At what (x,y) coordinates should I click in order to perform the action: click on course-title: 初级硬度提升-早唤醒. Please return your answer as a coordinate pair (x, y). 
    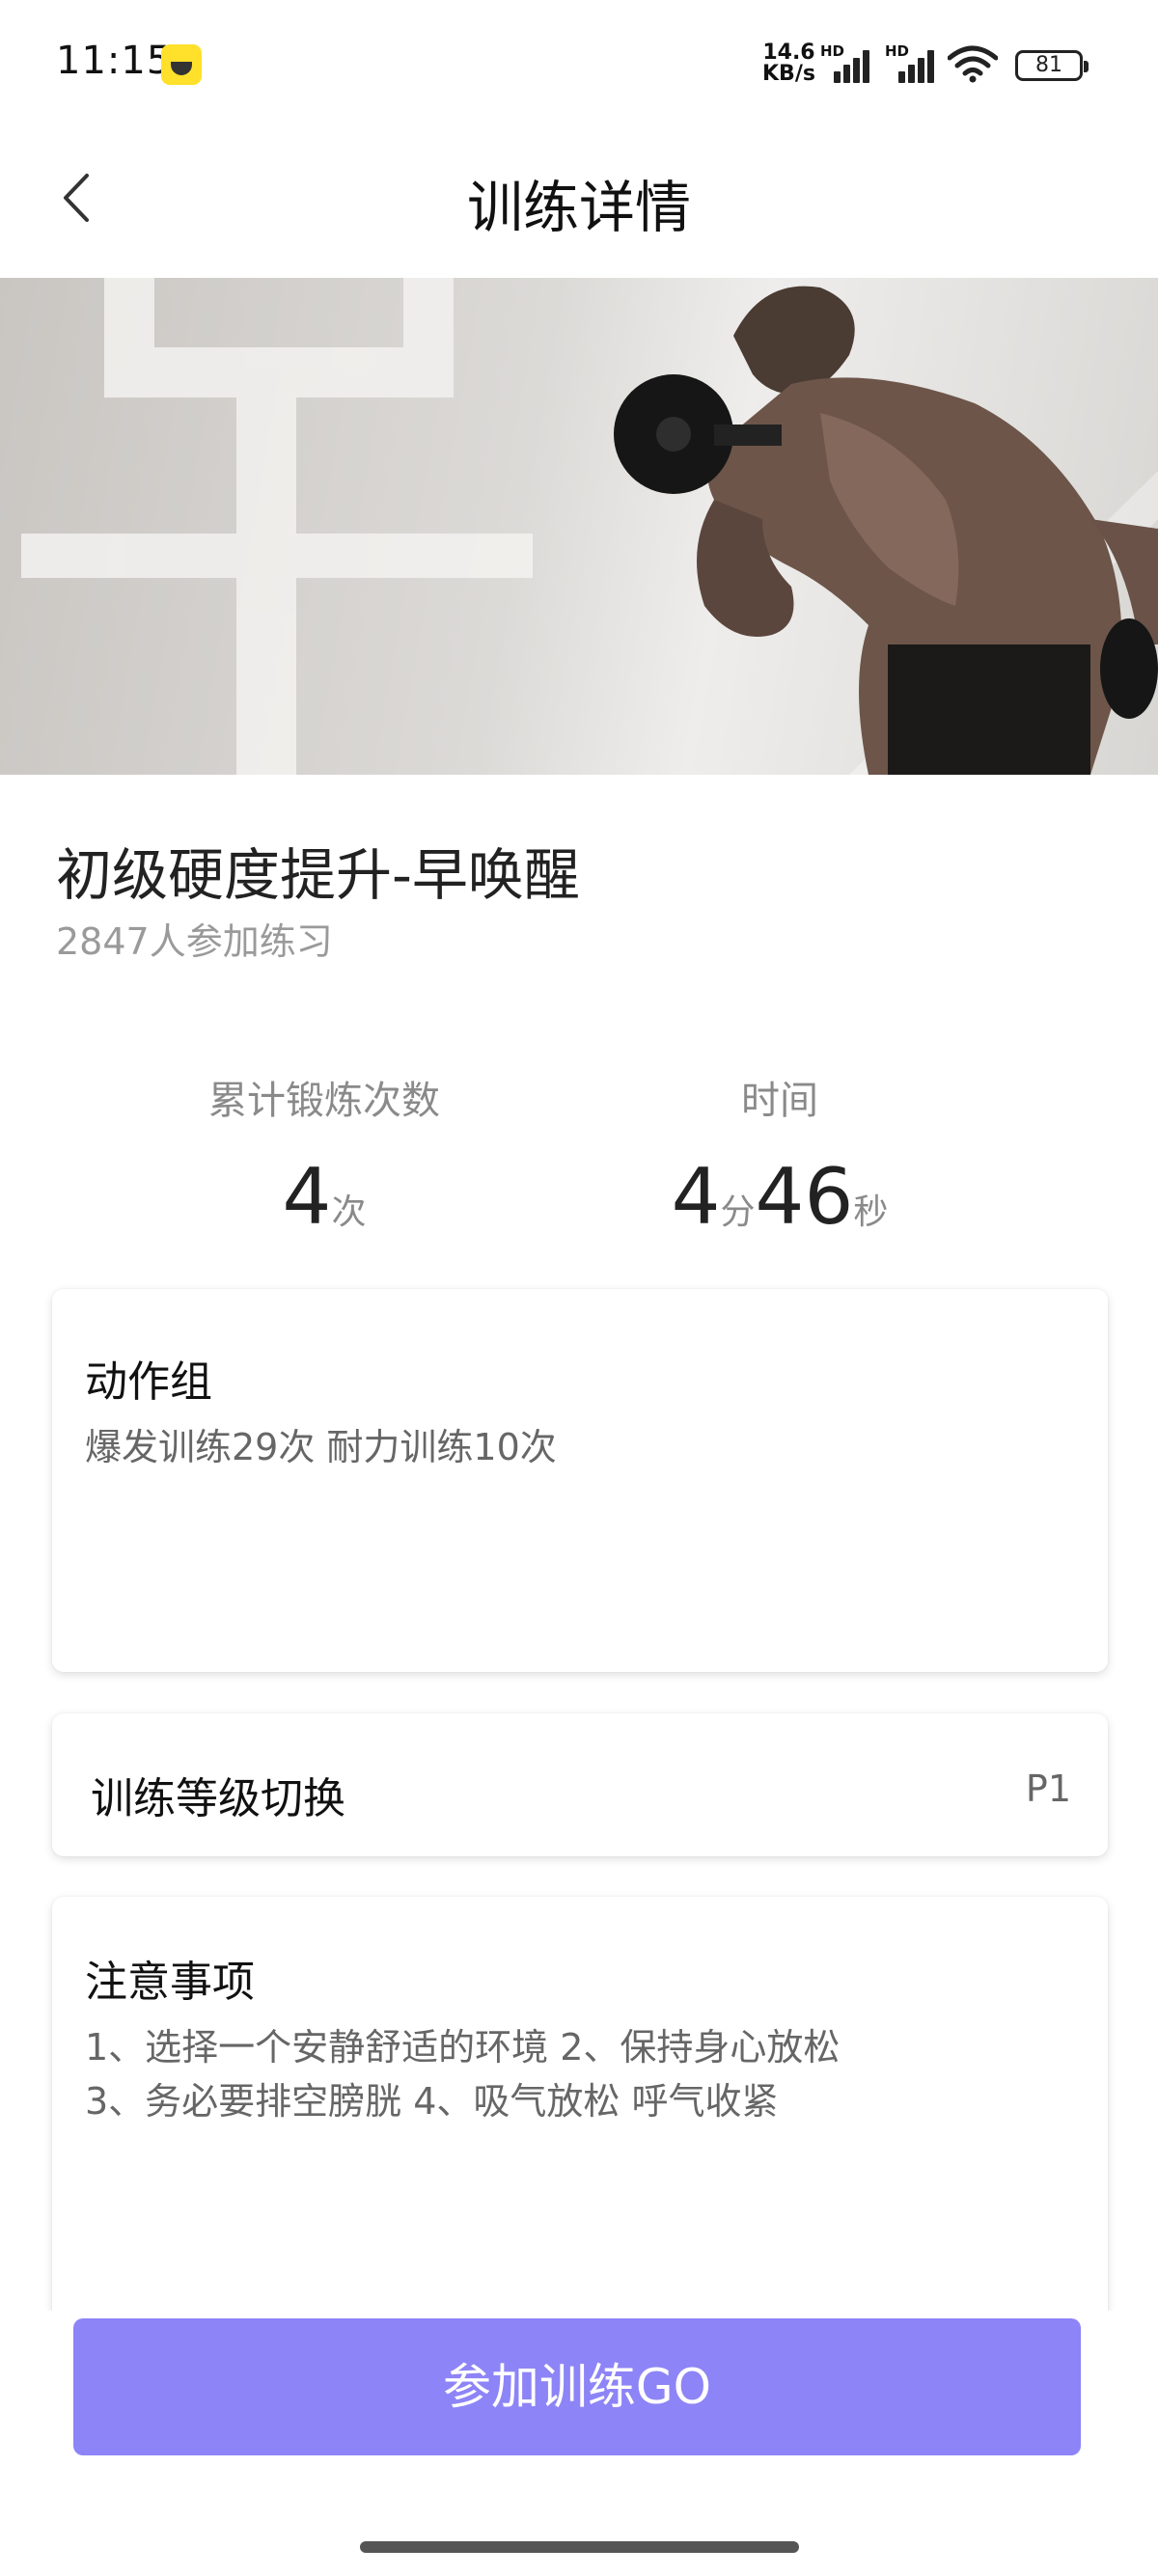
    Looking at the image, I should click on (318, 875).